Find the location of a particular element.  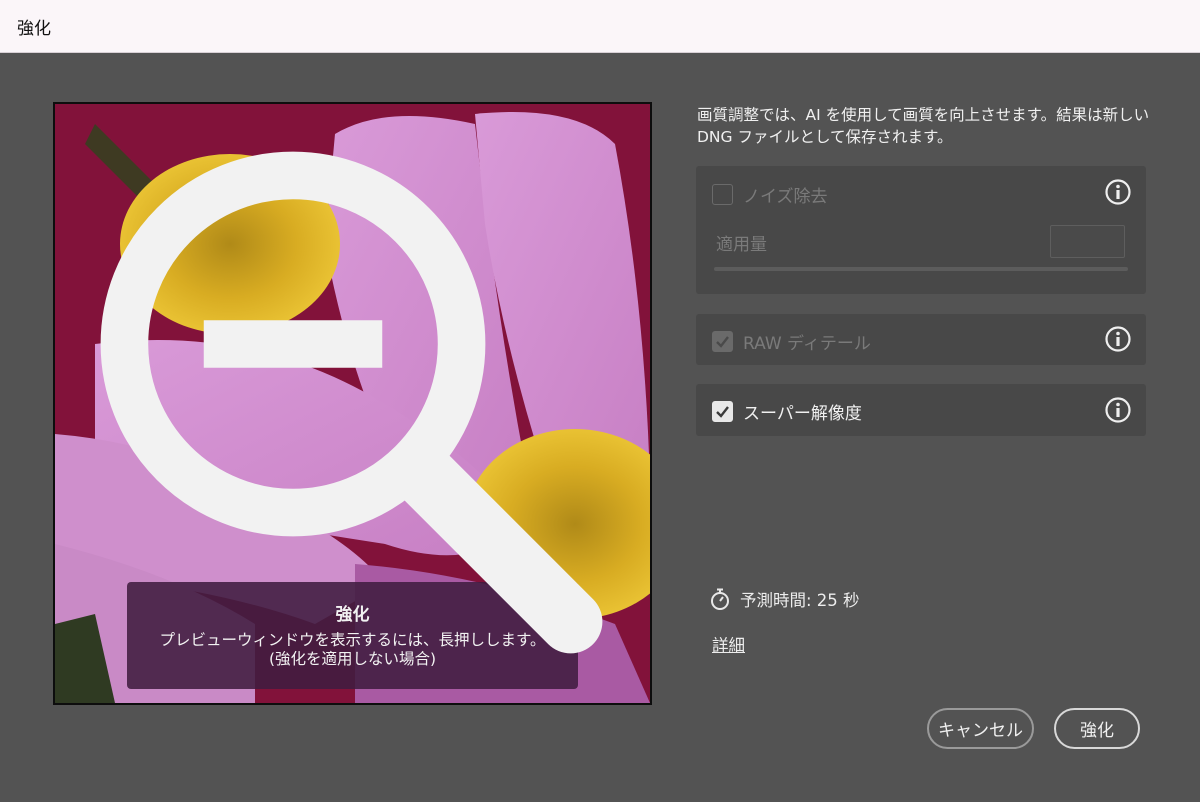

denoise-panel: ノイズ除去 適用量 is located at coordinates (921, 230).